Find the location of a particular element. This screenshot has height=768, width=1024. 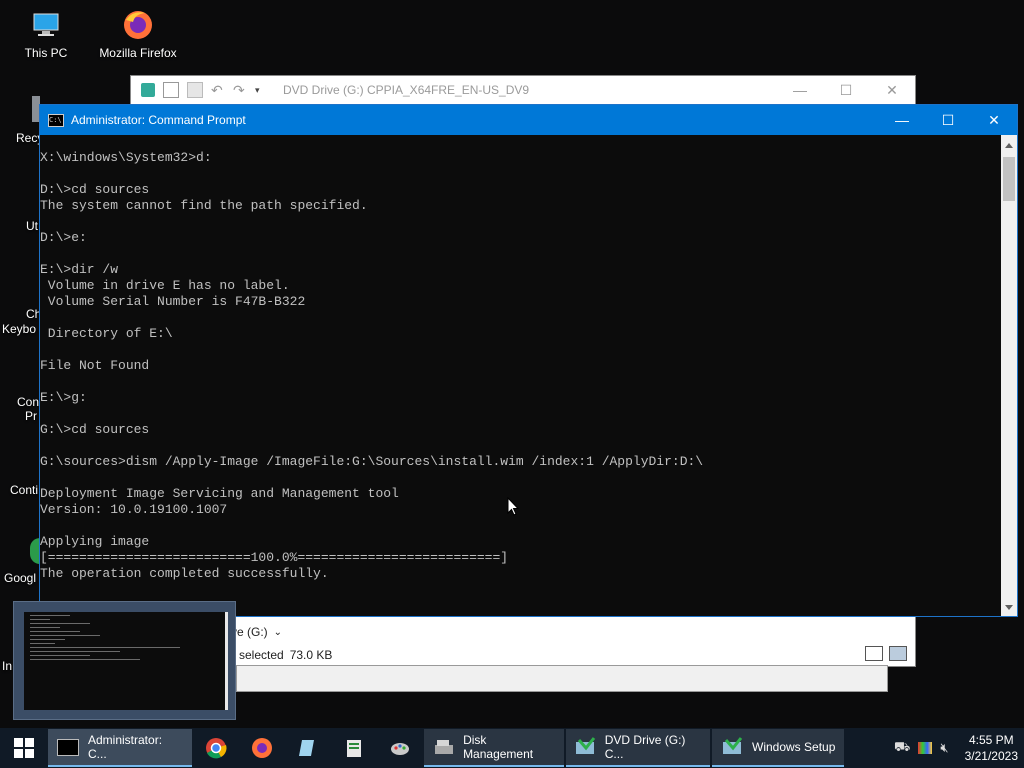

clock: 4:55 PM 3/21/2023 is located at coordinates (991, 748).